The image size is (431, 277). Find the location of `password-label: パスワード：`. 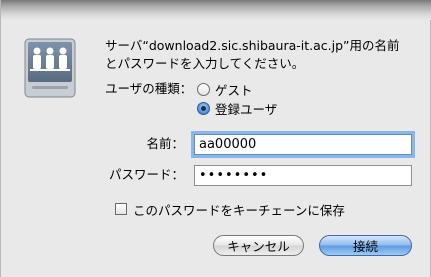

password-label: パスワード： is located at coordinates (146, 174).